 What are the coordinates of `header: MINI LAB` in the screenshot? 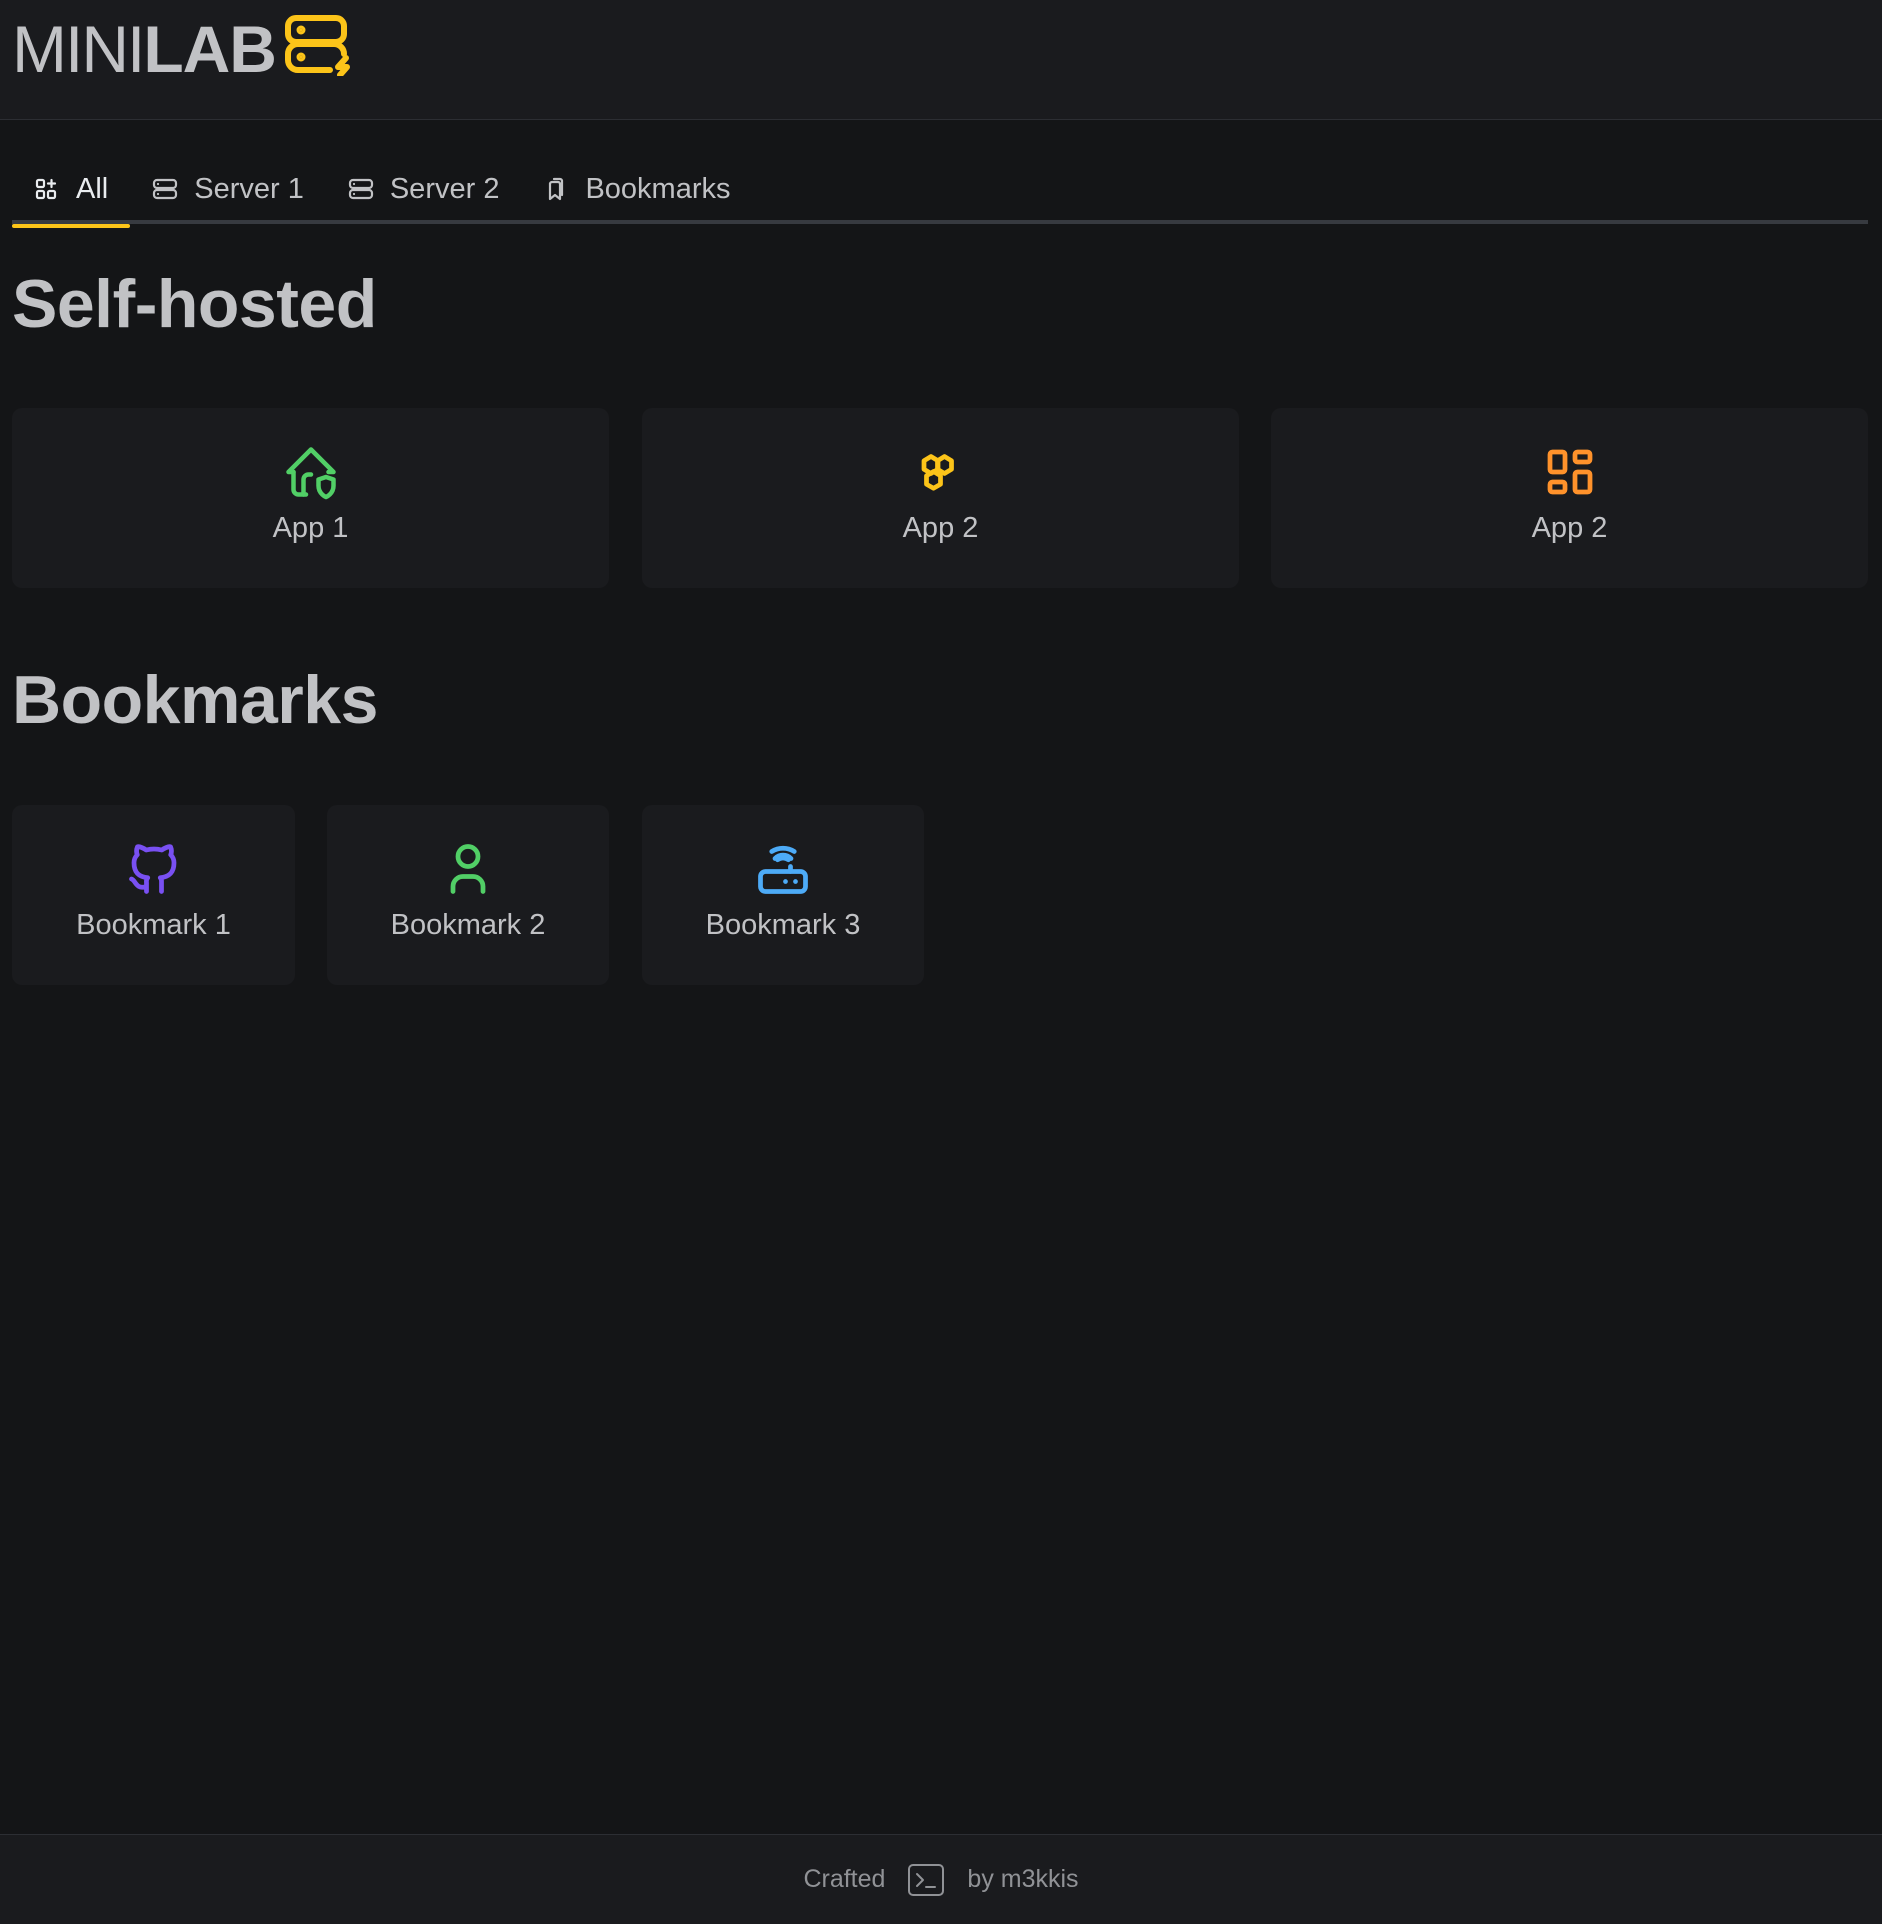 It's located at (941, 60).